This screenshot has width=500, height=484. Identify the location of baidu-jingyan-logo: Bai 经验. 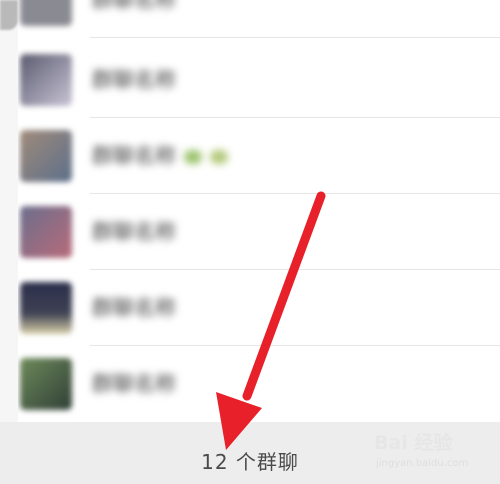
(413, 443).